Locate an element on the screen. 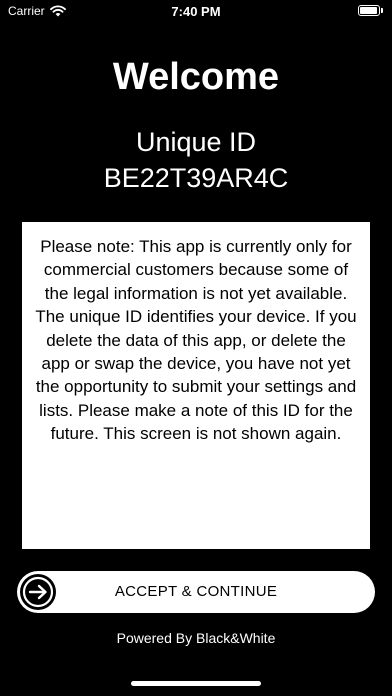  status-time: 7:40 PM is located at coordinates (196, 11).